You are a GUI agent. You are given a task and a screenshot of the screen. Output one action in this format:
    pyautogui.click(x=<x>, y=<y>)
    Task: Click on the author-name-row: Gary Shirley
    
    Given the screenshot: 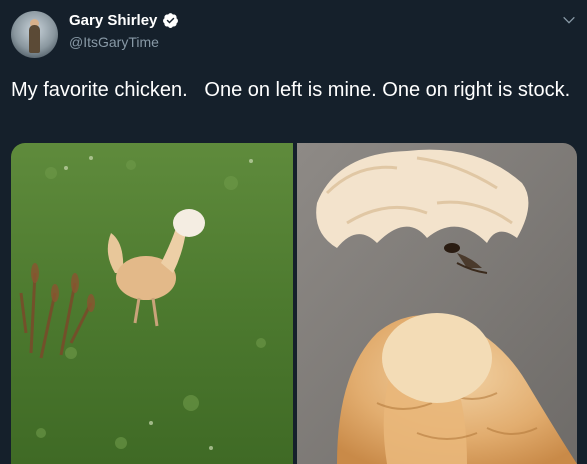 What is the action you would take?
    pyautogui.click(x=124, y=20)
    